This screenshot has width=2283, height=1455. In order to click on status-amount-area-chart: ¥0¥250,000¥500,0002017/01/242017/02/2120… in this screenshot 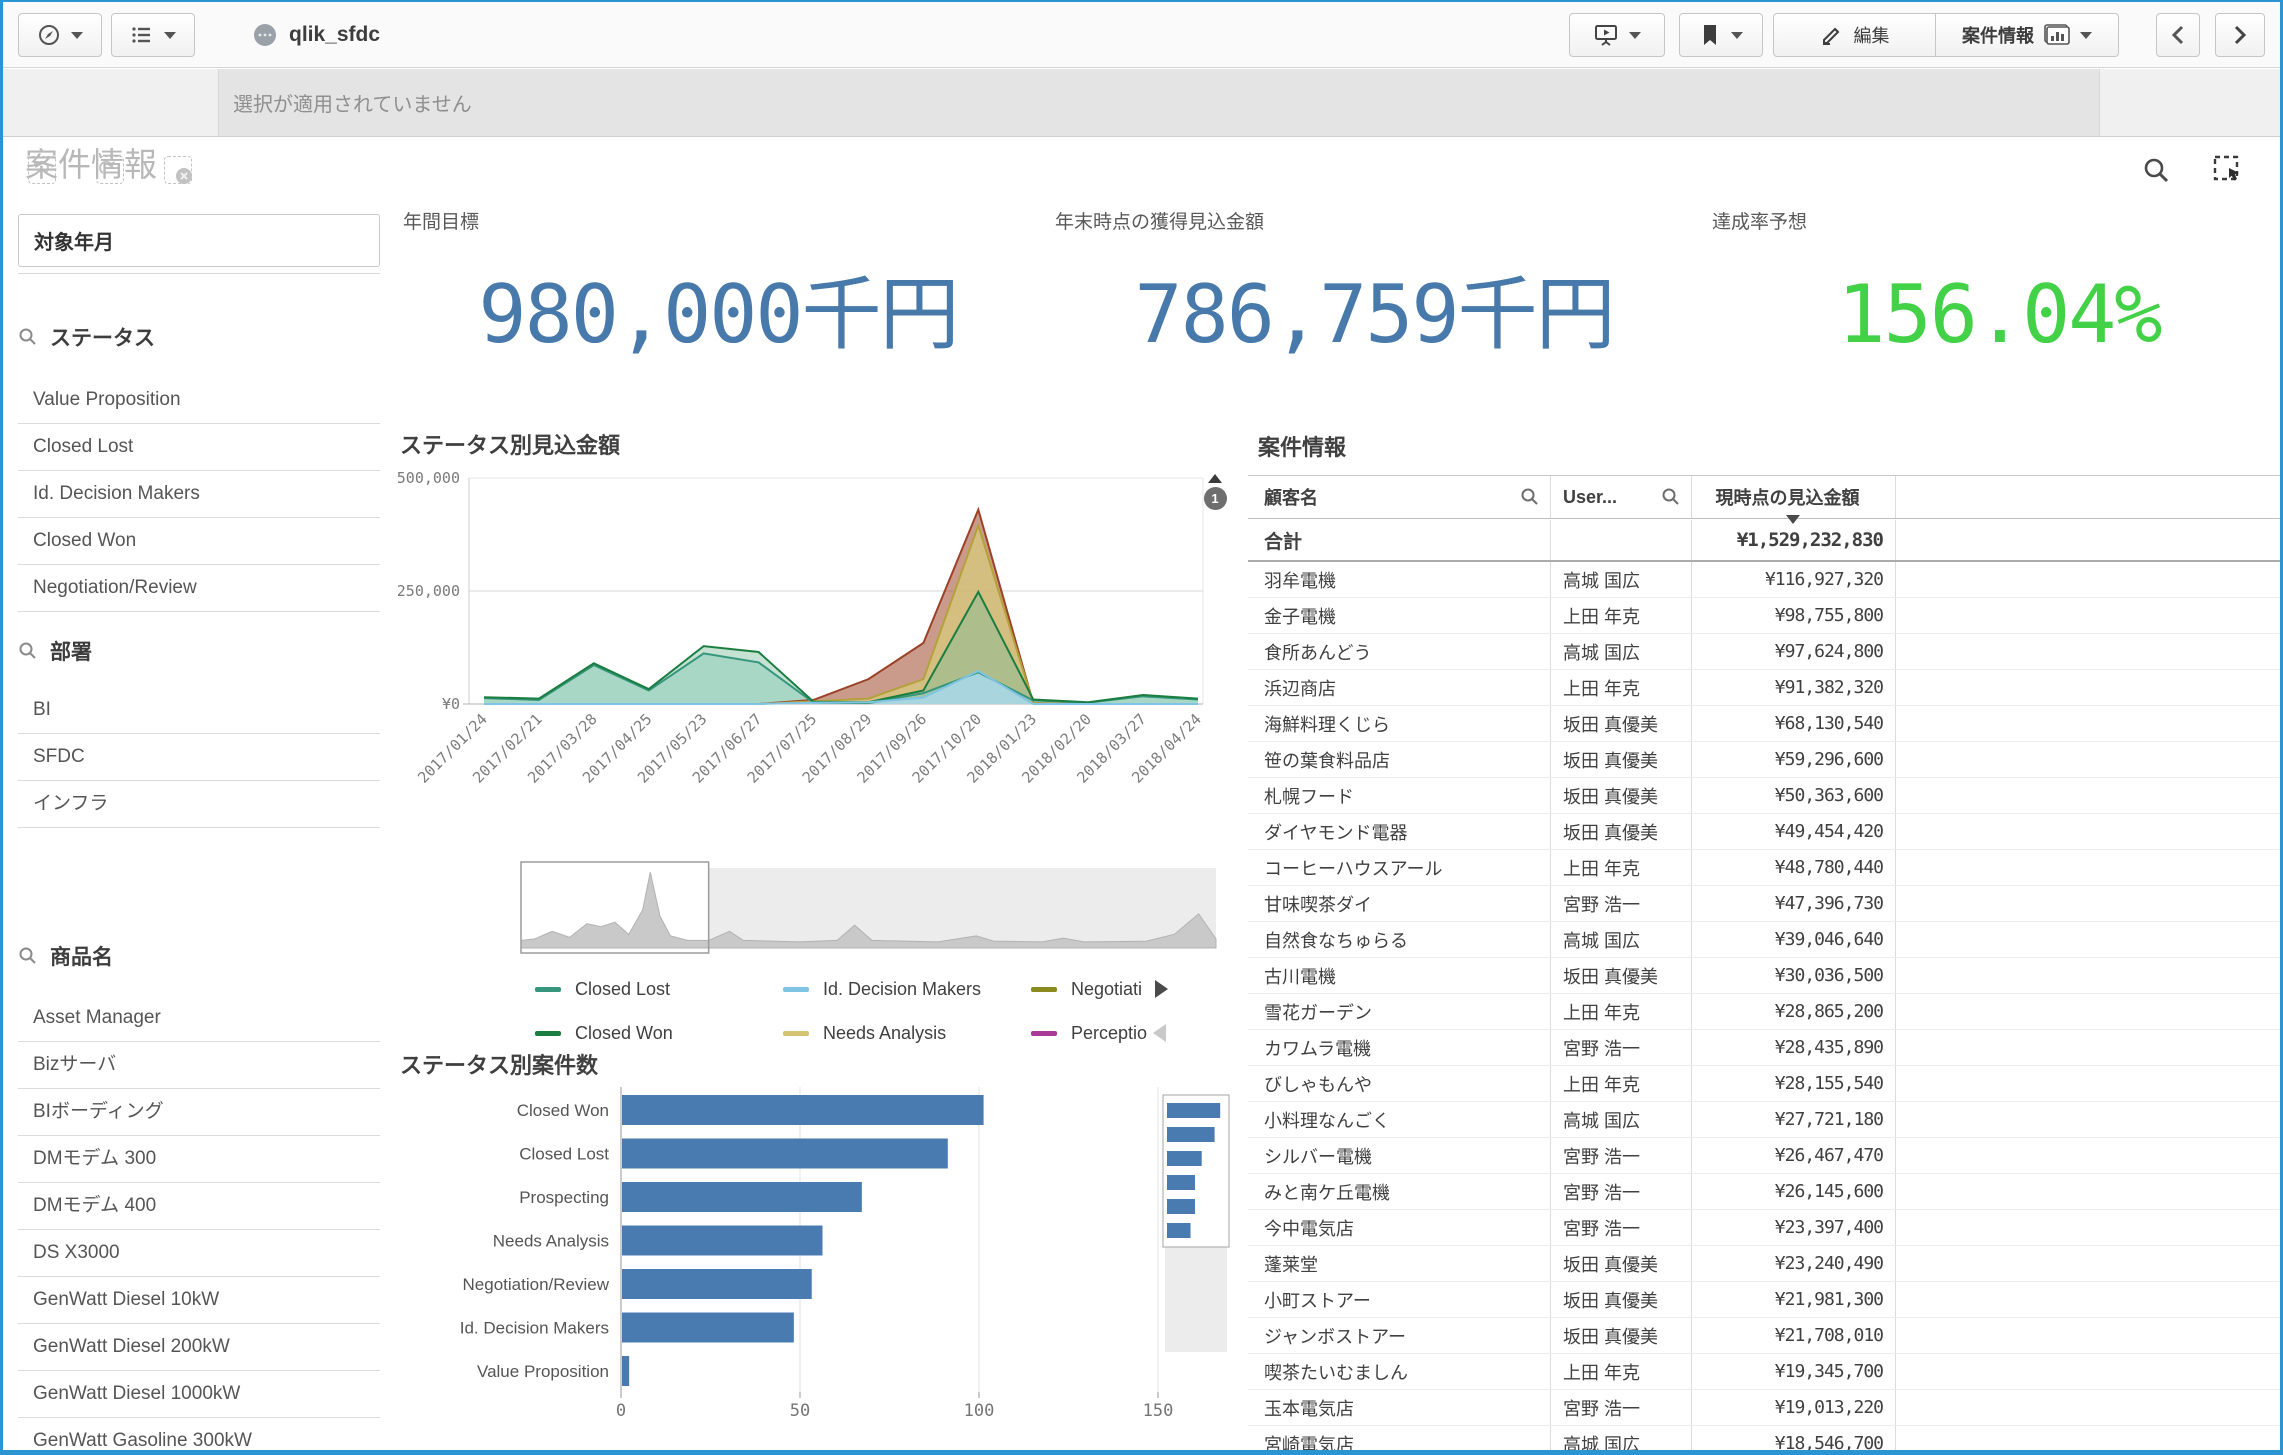, I will do `click(820, 648)`.